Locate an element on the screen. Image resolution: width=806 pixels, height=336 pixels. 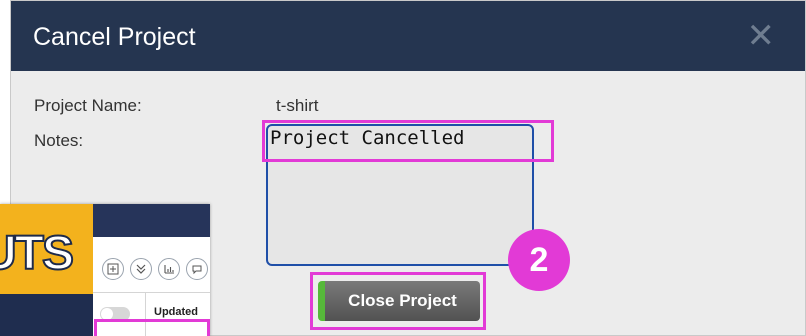
double-chevron-icon is located at coordinates (141, 269).